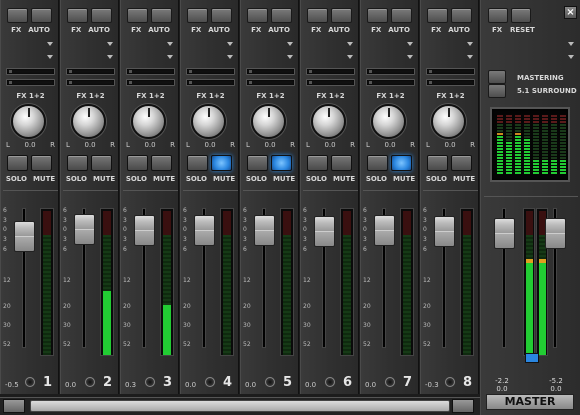 This screenshot has width=580, height=415. What do you see at coordinates (497, 77) in the screenshot?
I see `mastering-button` at bounding box center [497, 77].